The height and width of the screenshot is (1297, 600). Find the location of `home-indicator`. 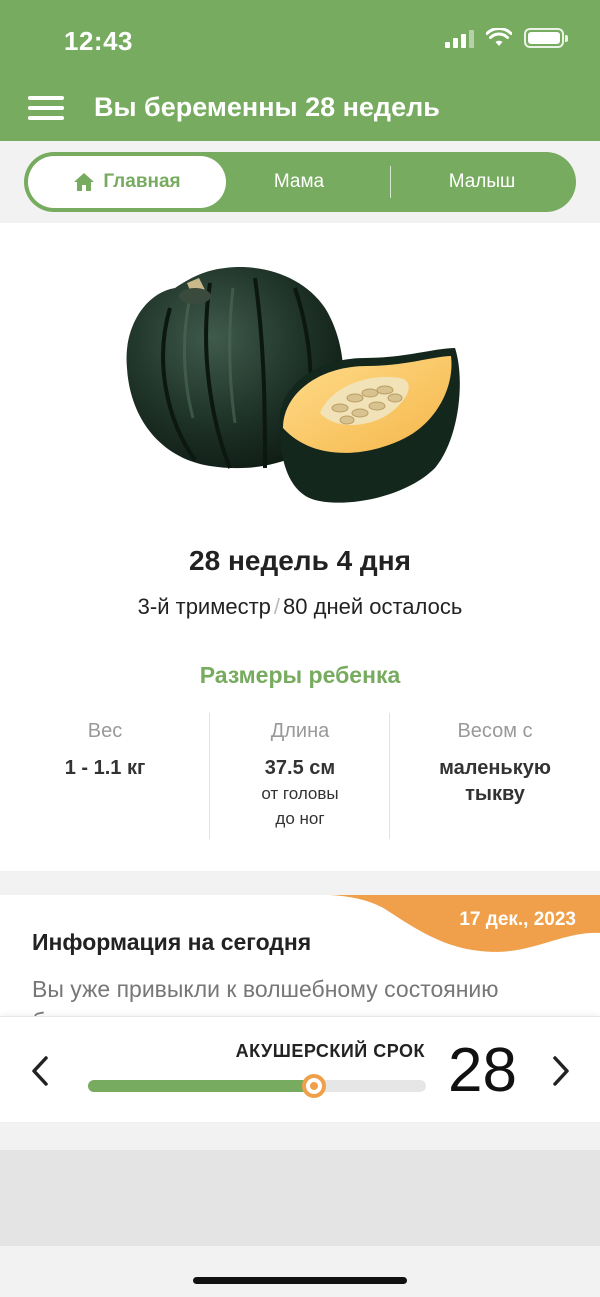

home-indicator is located at coordinates (300, 1280).